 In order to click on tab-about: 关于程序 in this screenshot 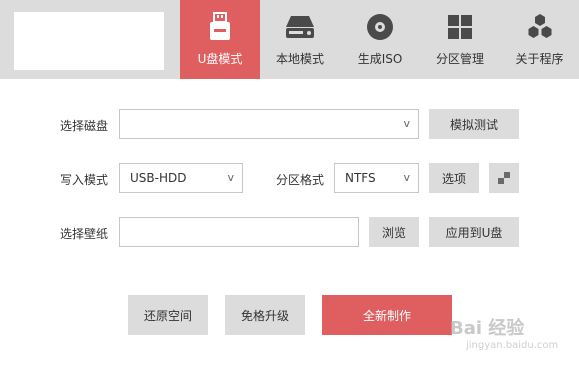, I will do `click(539, 39)`.